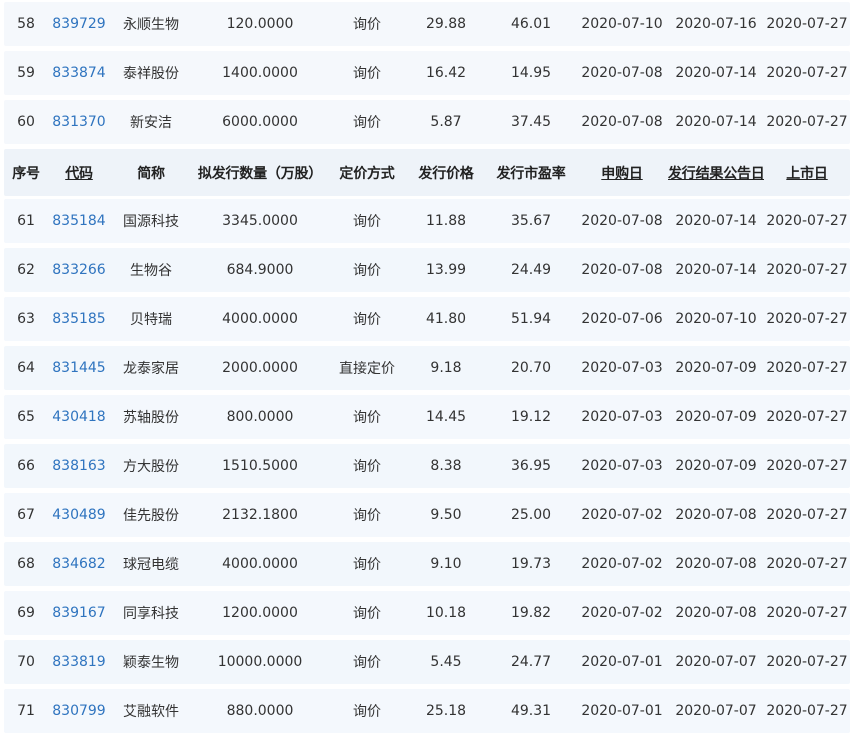 This screenshot has width=852, height=741. Describe the element at coordinates (446, 368) in the screenshot. I see `issue-price: 9.18` at that location.